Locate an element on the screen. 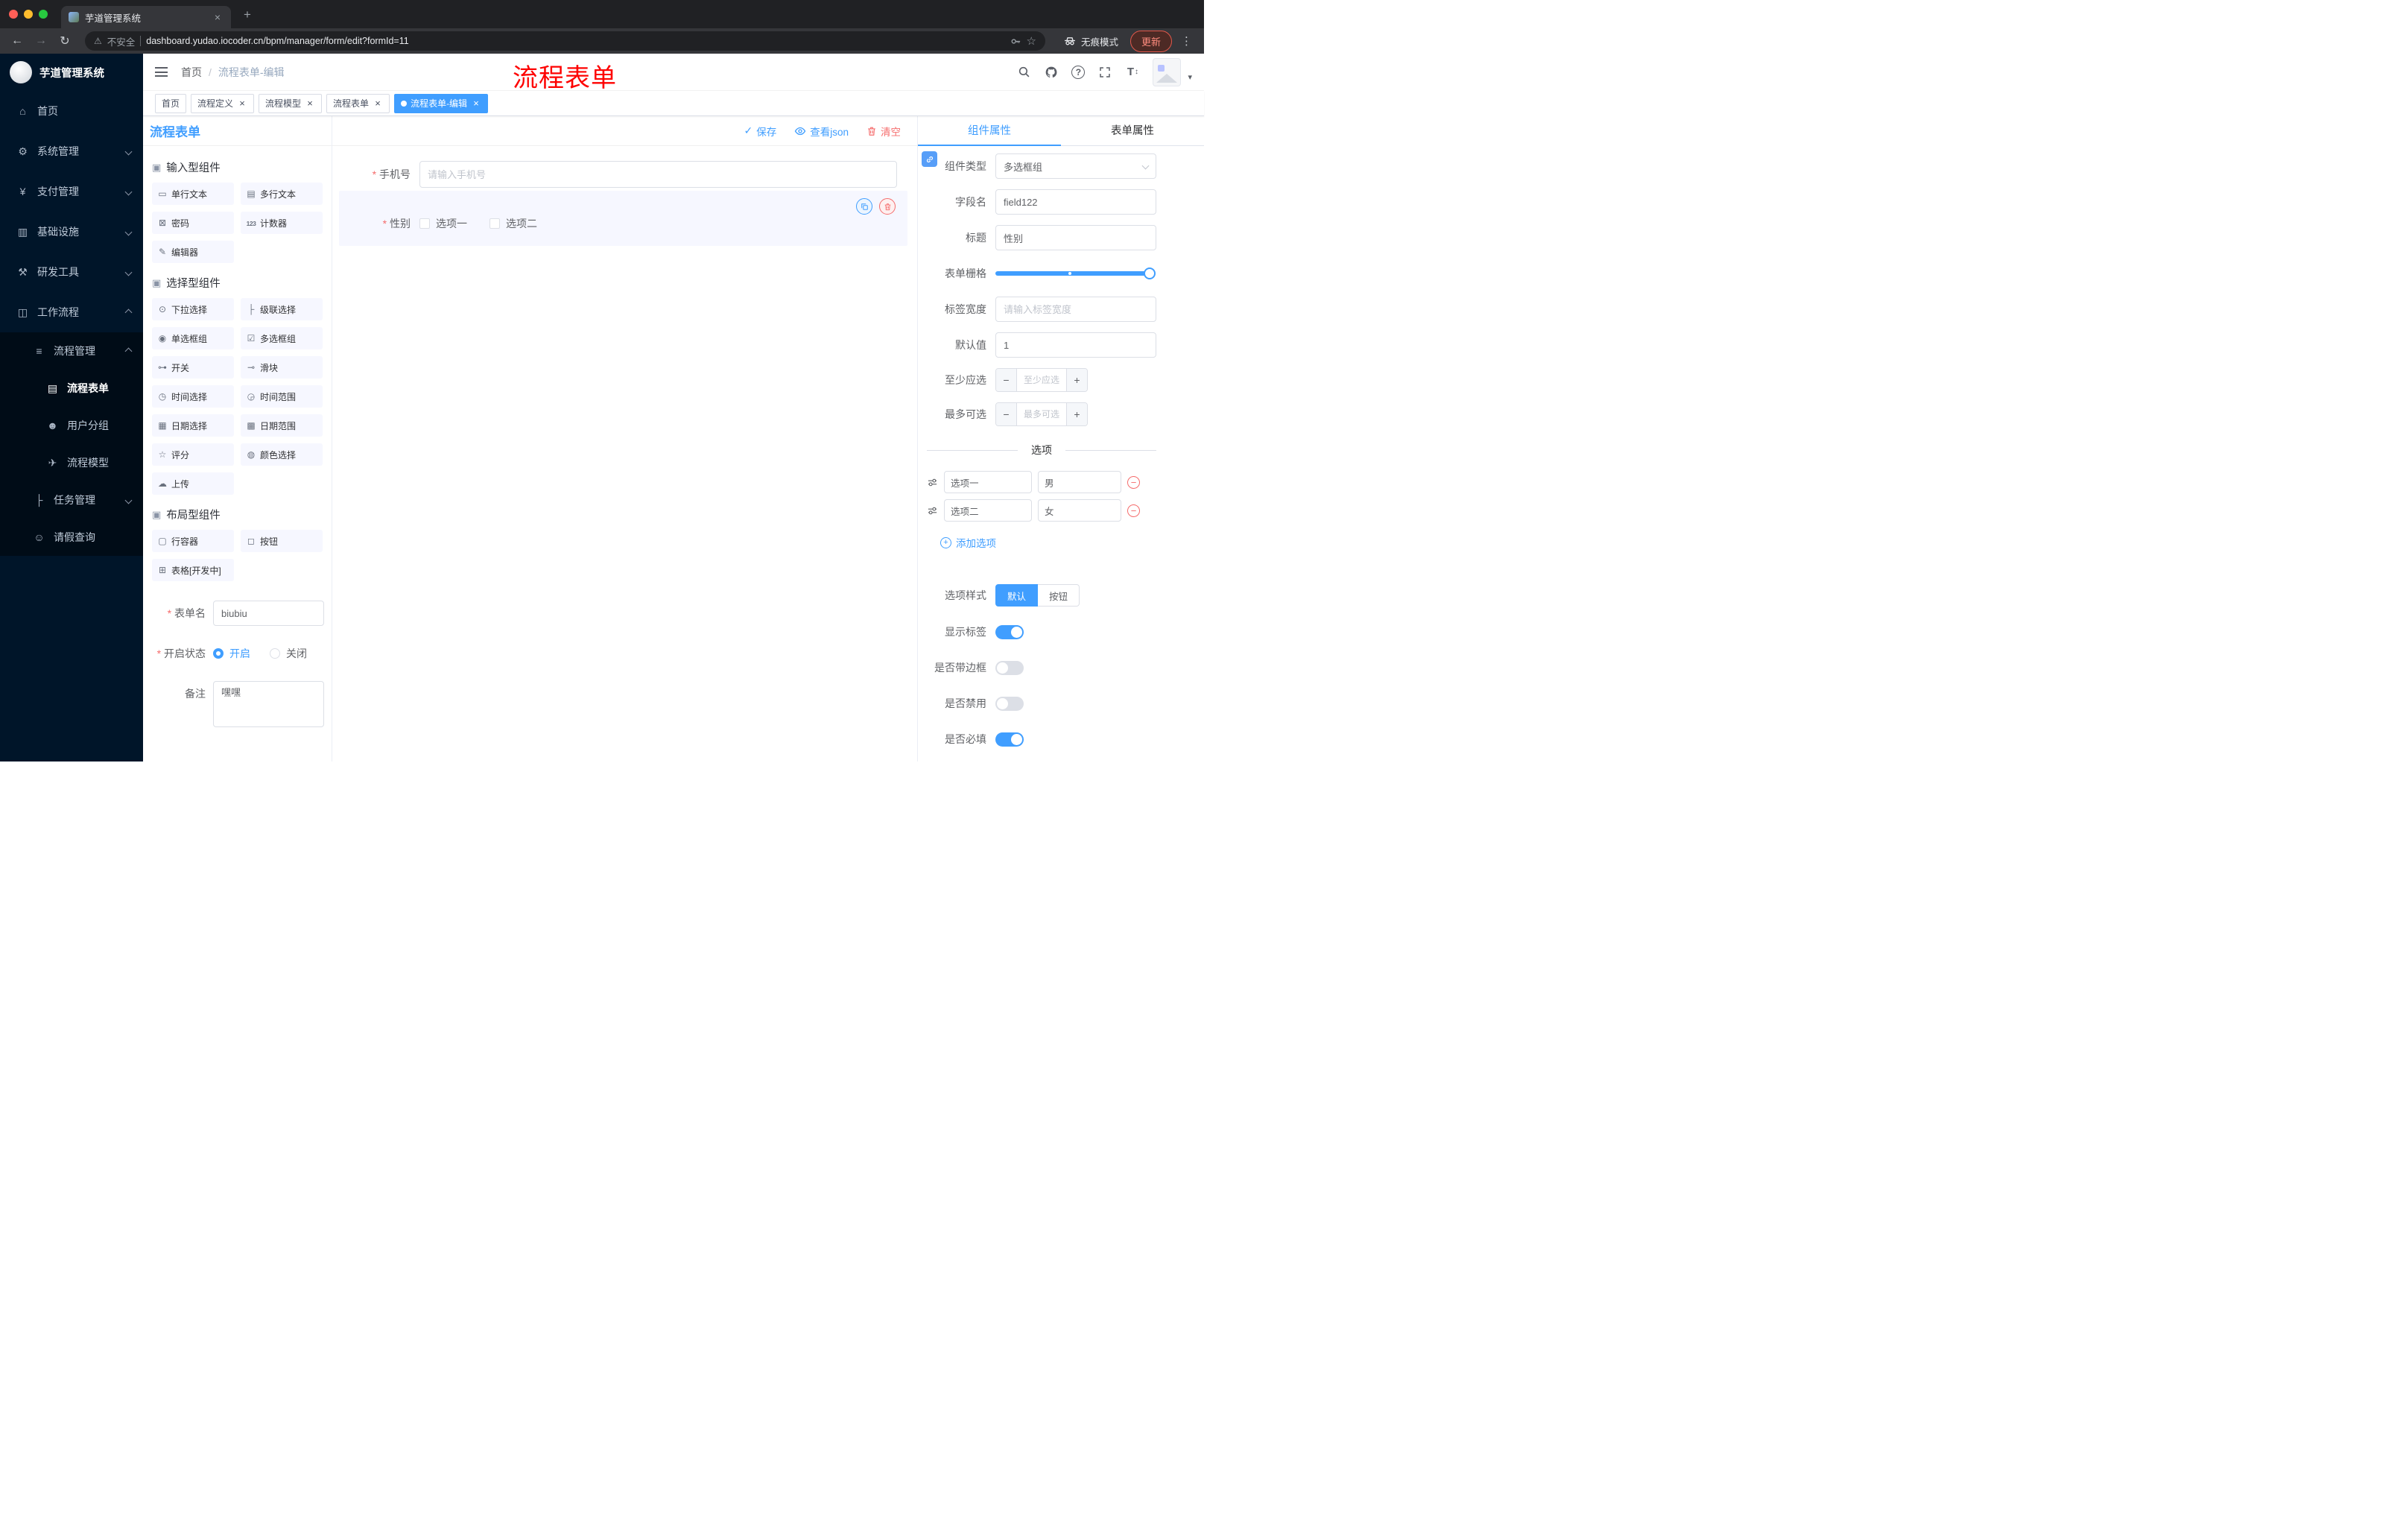 The image size is (2408, 1523). search-icon is located at coordinates (1023, 72).